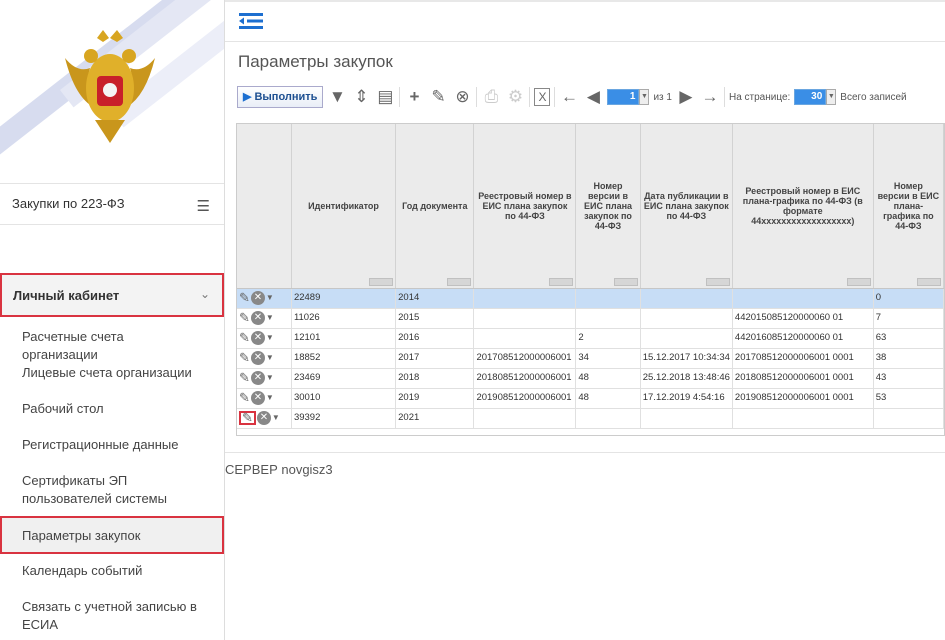  I want to click on excel-icon: X, so click(542, 97).